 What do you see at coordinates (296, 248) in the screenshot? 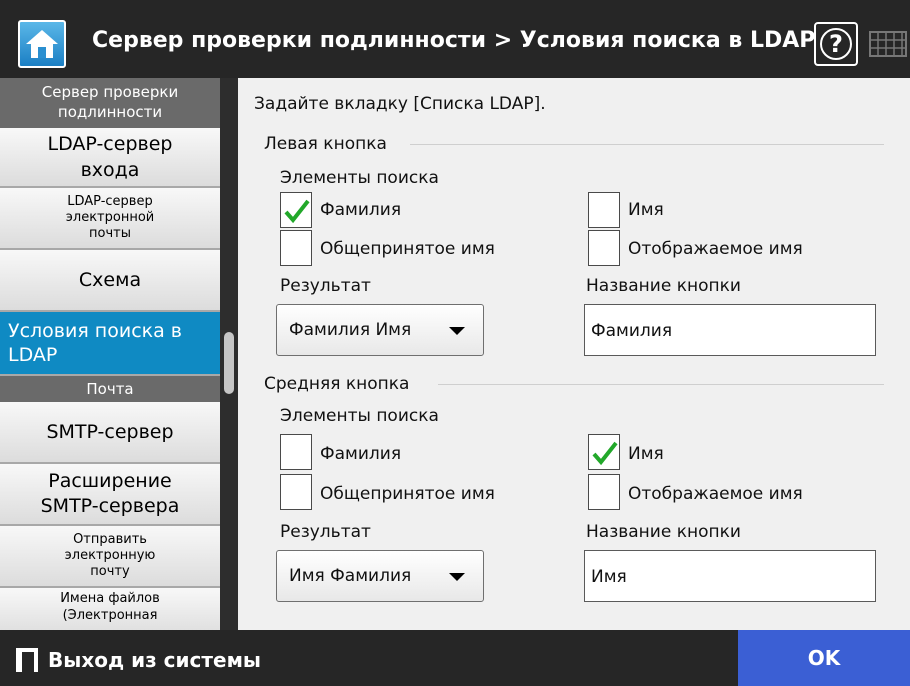
I see `left-common-name-checkbox` at bounding box center [296, 248].